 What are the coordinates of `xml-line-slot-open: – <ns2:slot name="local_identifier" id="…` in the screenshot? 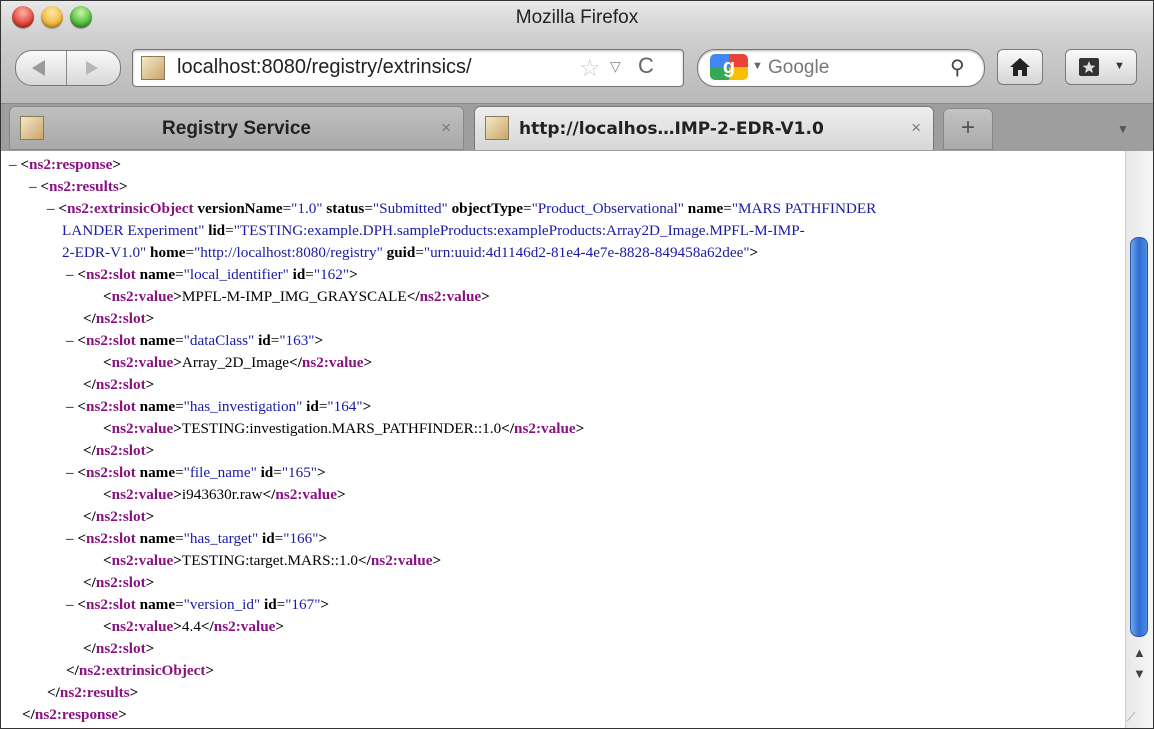 It's located at (212, 274).